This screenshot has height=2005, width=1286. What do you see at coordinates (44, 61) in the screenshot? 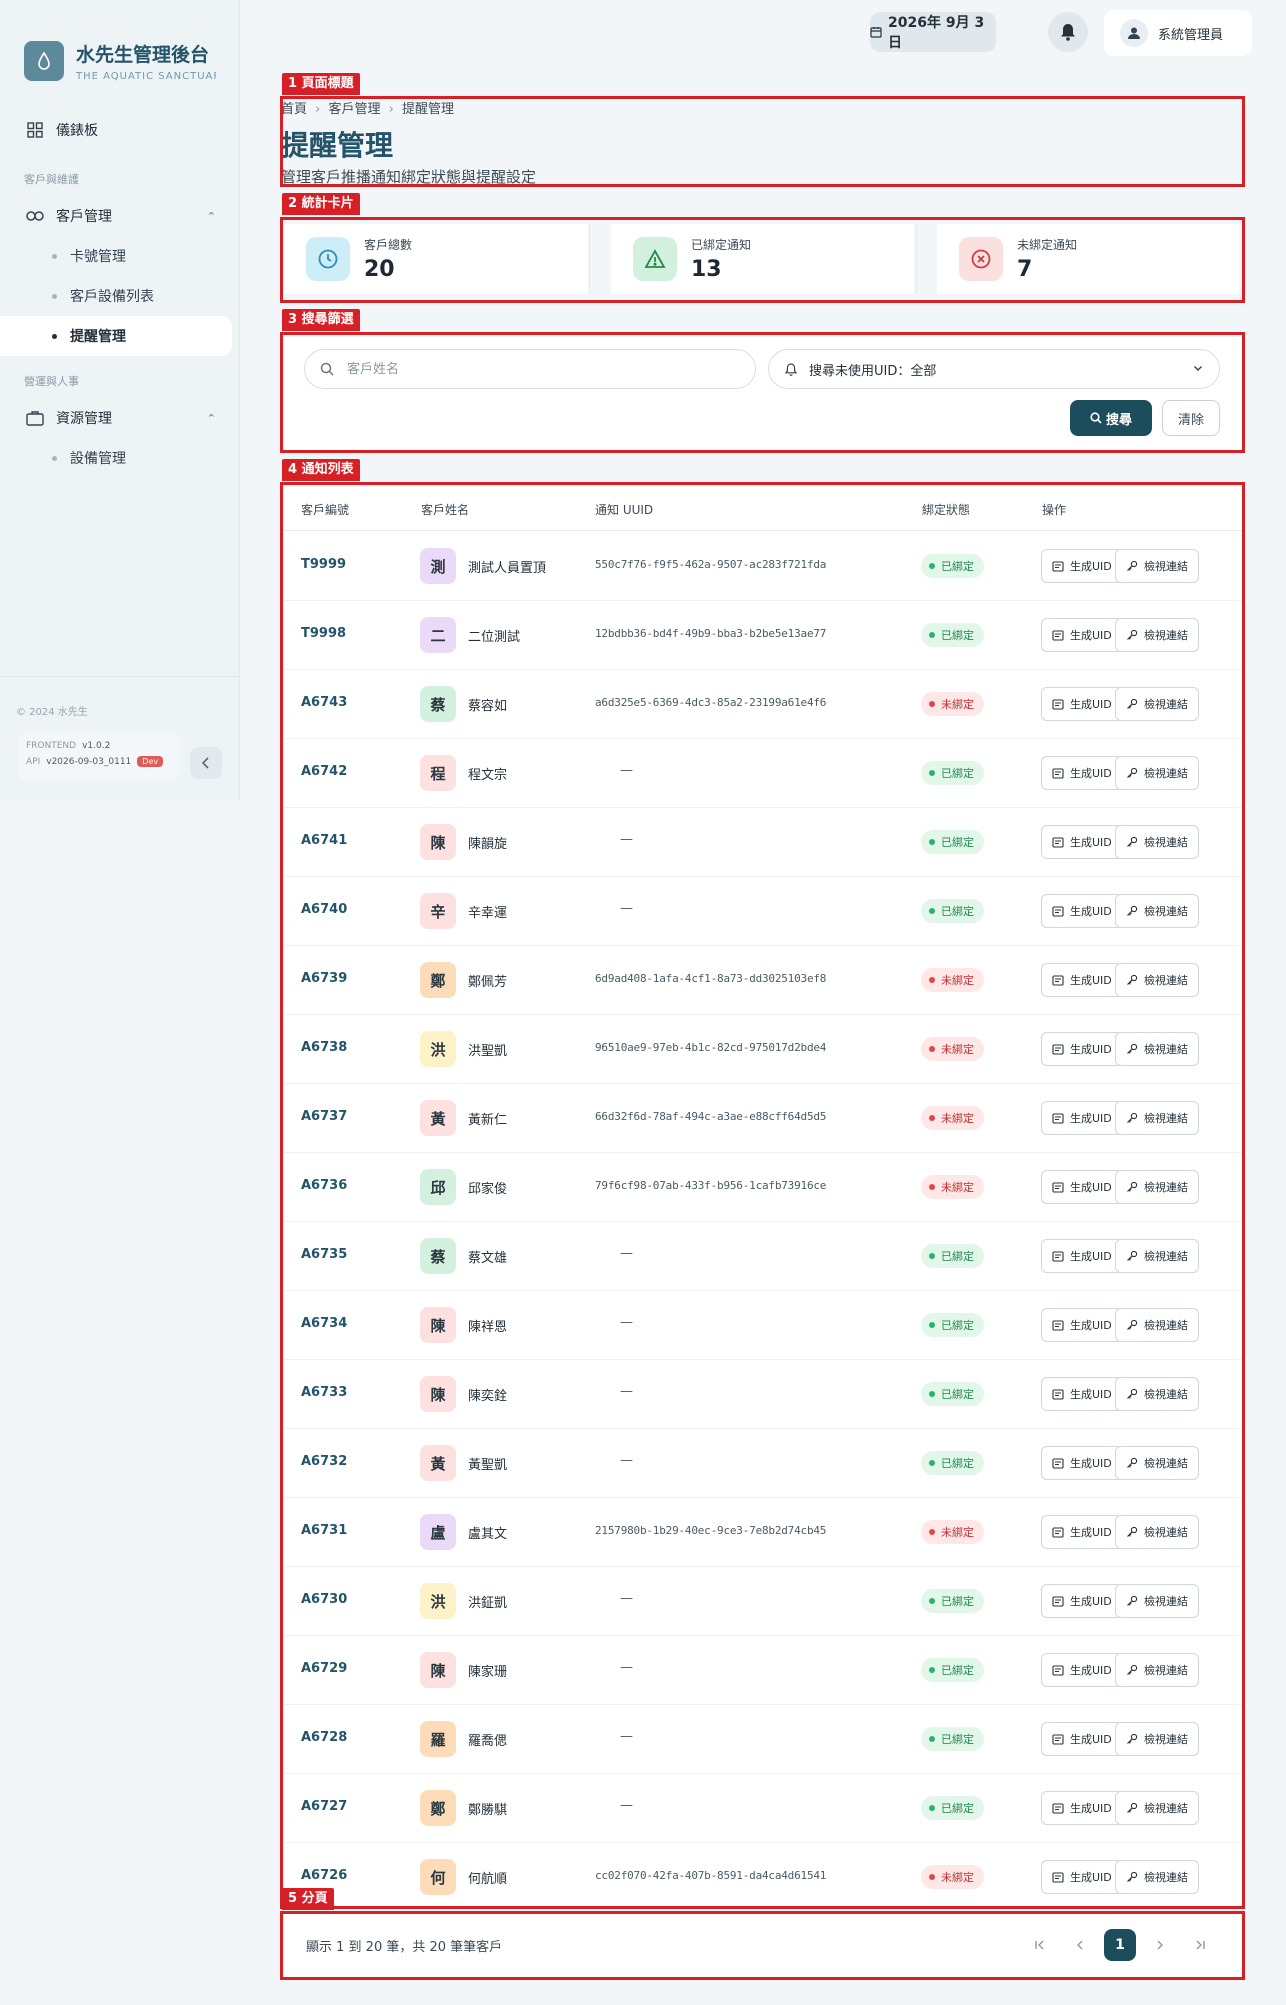
I see `water-drop-logo-icon` at bounding box center [44, 61].